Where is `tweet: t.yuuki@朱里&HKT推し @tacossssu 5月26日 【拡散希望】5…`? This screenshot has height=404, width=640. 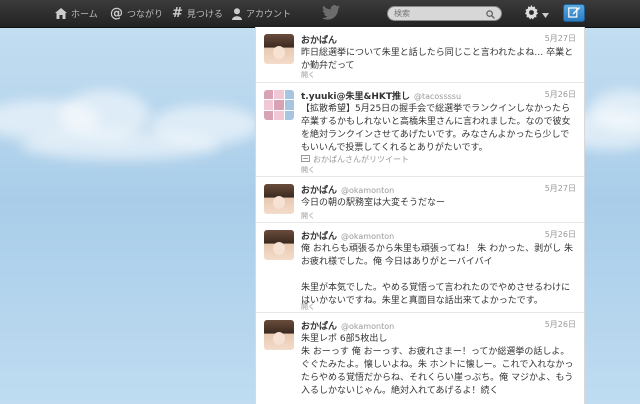
tweet: t.yuuki@朱里&HKT推し @tacossssu 5月26日 【拡散希望】5… is located at coordinates (420, 130).